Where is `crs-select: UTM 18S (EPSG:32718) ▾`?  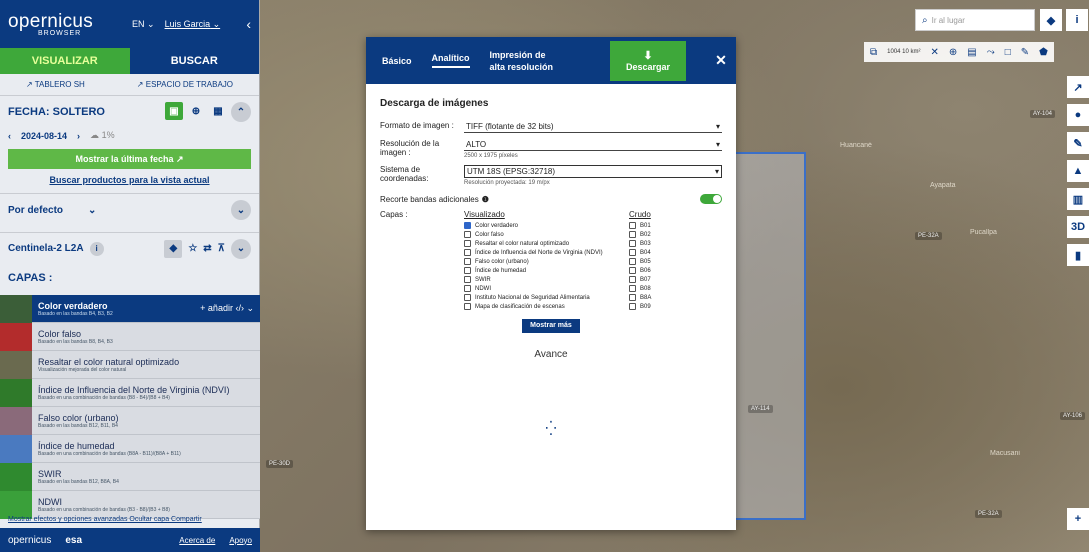 crs-select: UTM 18S (EPSG:32718) ▾ is located at coordinates (593, 171).